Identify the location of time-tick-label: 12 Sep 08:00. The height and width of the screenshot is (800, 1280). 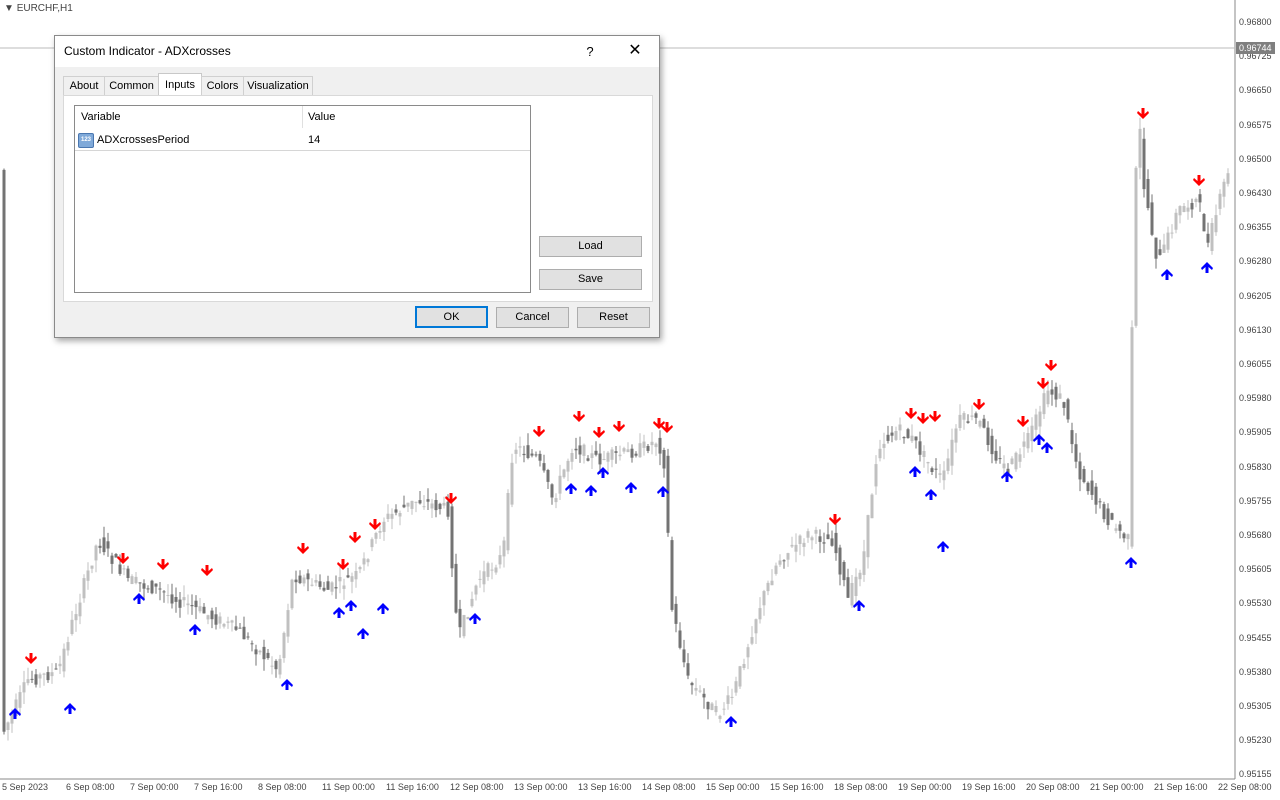
(477, 787).